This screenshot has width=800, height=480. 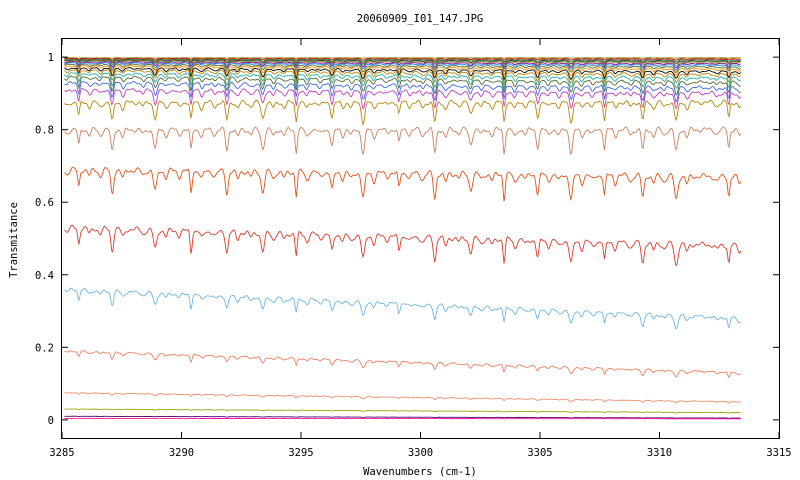 What do you see at coordinates (539, 453) in the screenshot?
I see `x-tick-label: 3305` at bounding box center [539, 453].